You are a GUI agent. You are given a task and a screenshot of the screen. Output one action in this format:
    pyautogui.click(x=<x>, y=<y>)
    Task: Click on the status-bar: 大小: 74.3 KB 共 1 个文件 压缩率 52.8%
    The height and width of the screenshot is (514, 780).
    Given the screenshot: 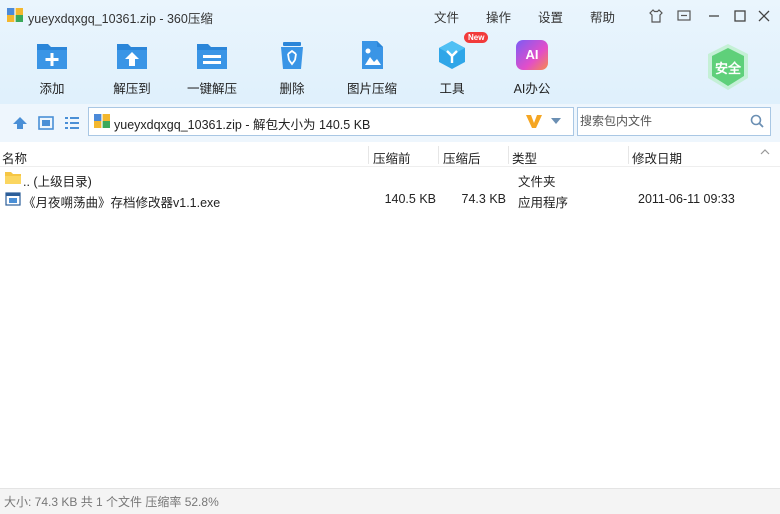 What is the action you would take?
    pyautogui.click(x=390, y=501)
    